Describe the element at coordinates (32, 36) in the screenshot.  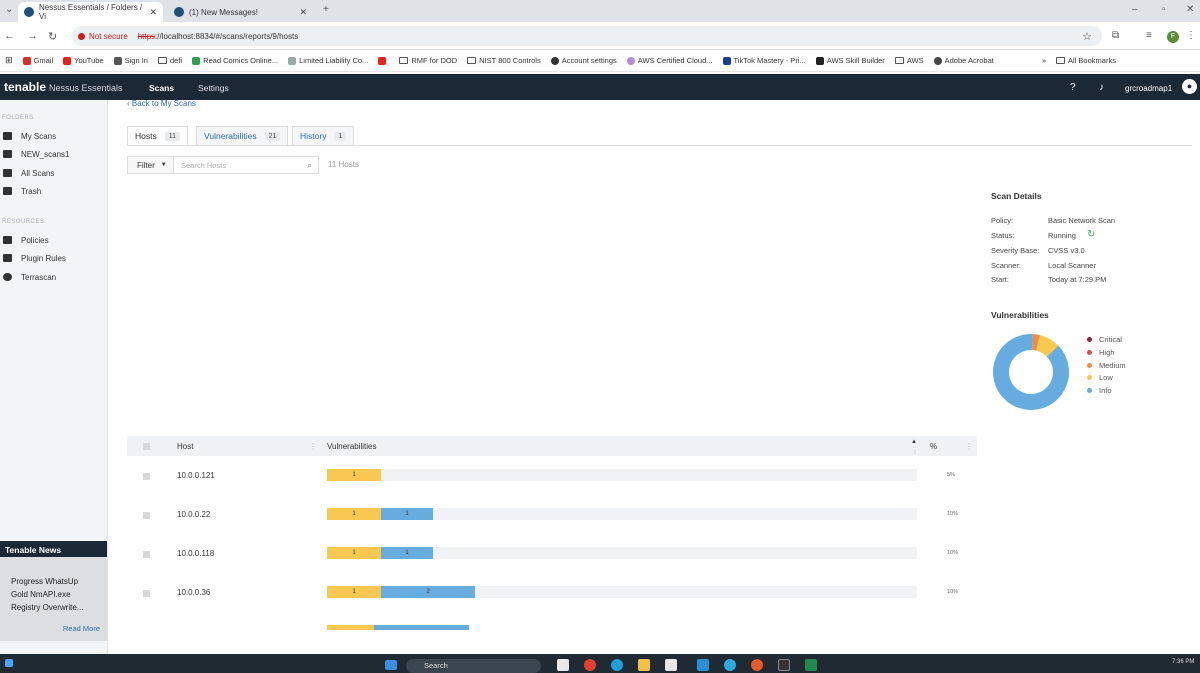
I see `forward-icon: →` at that location.